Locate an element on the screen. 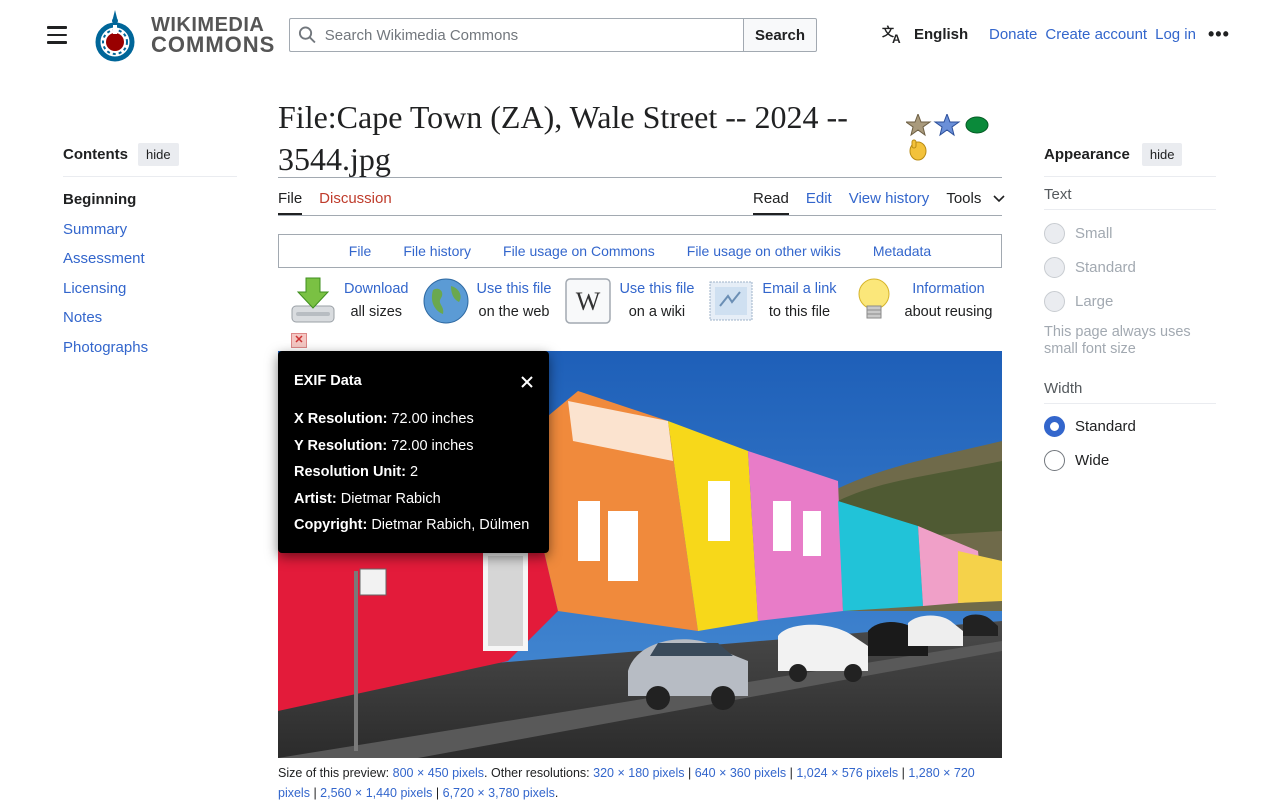 The width and height of the screenshot is (1280, 800). action-download-sub: all sizes is located at coordinates (376, 312).